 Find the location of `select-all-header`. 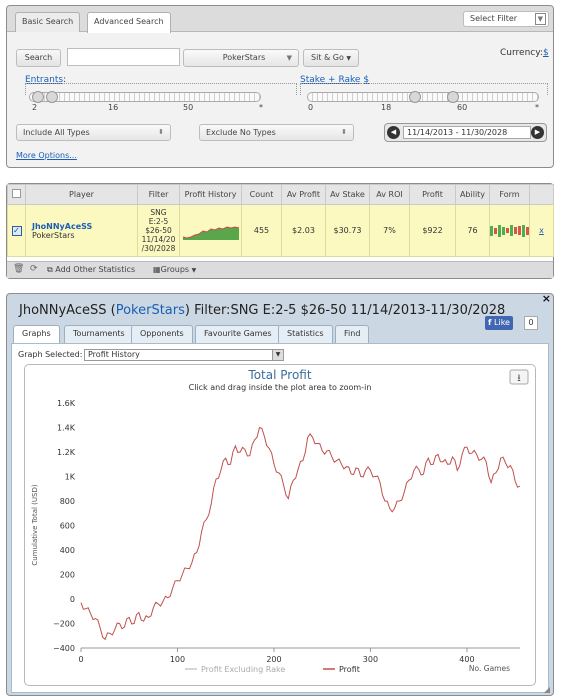

select-all-header is located at coordinates (16, 194).